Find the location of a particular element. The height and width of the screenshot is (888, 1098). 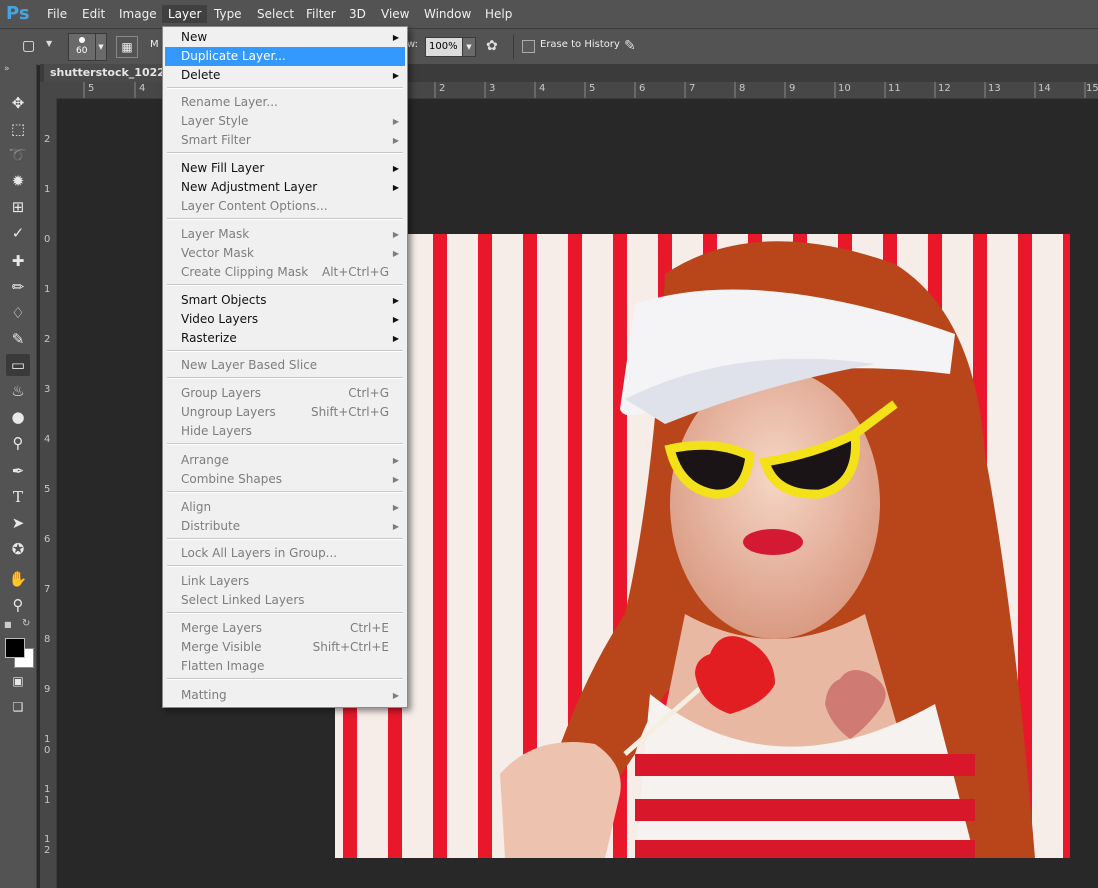

menu-filter: Filter is located at coordinates (321, 14).